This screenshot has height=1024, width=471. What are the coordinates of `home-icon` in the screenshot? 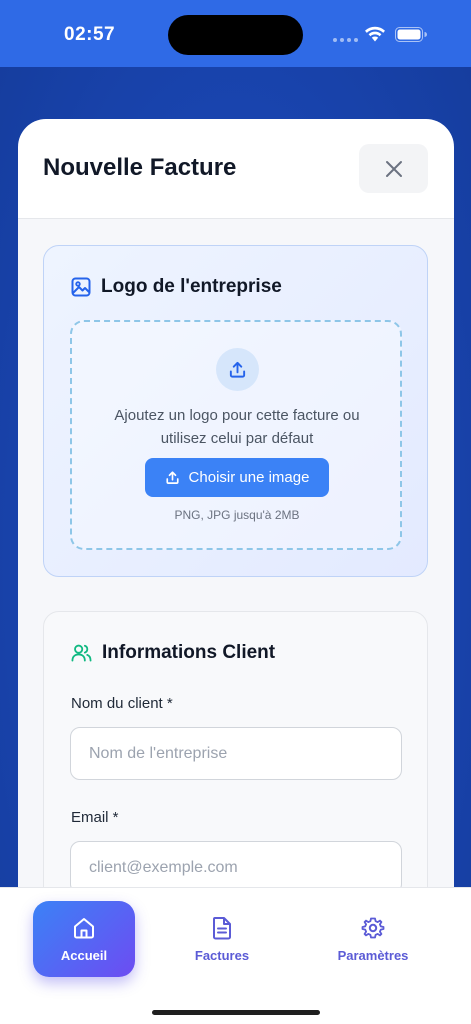 It's located at (84, 927).